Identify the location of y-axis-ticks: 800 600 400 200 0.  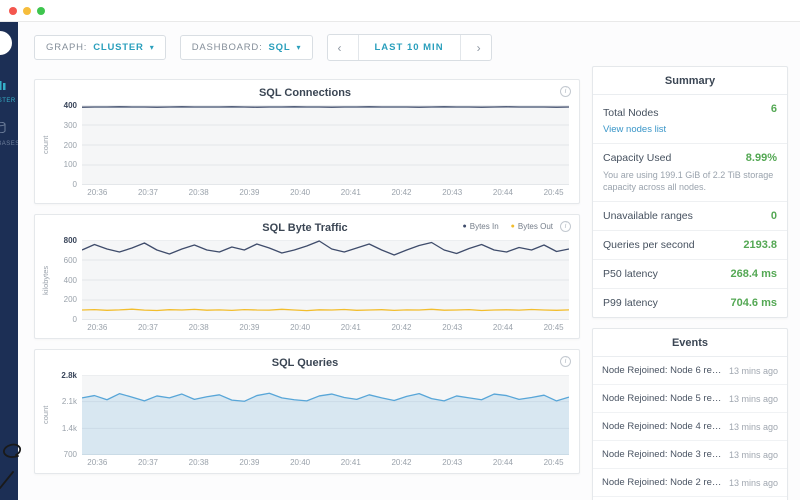
(70, 280).